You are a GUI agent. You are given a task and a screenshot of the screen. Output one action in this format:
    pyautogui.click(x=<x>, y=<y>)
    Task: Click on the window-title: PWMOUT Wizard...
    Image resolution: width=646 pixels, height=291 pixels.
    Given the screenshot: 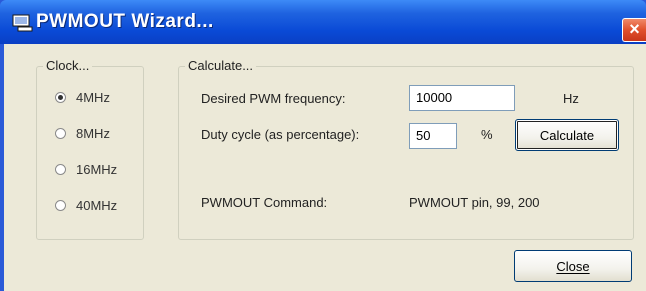 What is the action you would take?
    pyautogui.click(x=125, y=21)
    